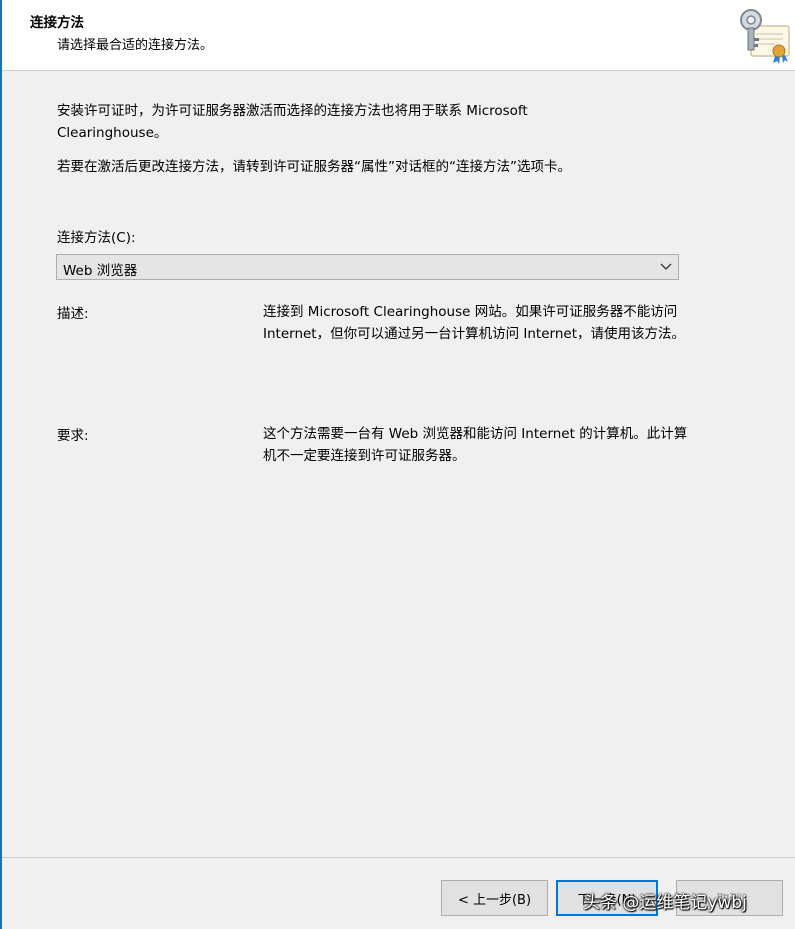  I want to click on next-button: 下一步(N), so click(607, 898).